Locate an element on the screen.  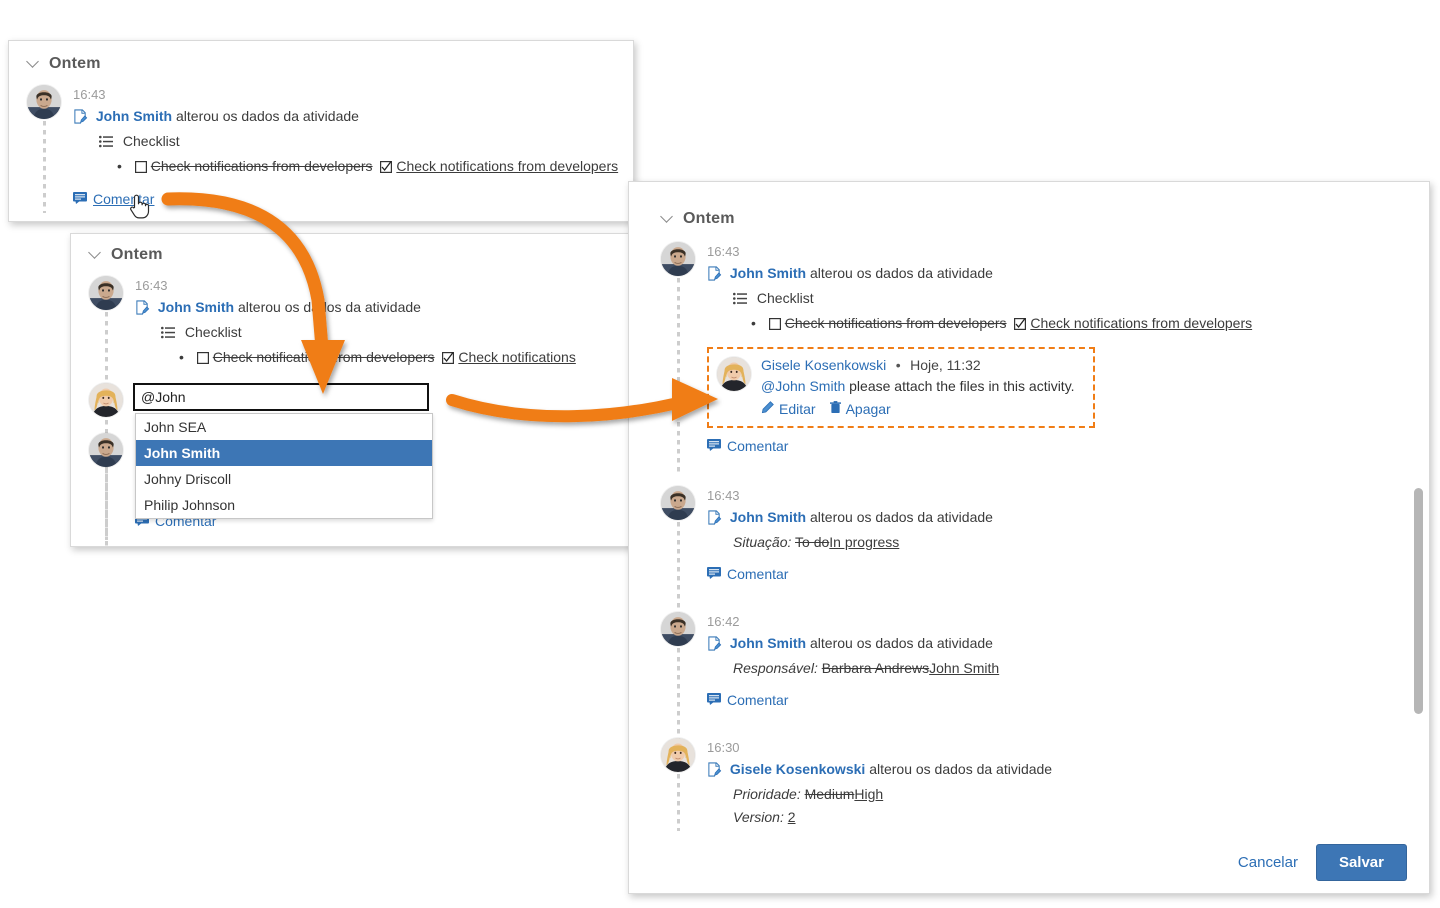
scrollbar-track is located at coordinates (1418, 506).